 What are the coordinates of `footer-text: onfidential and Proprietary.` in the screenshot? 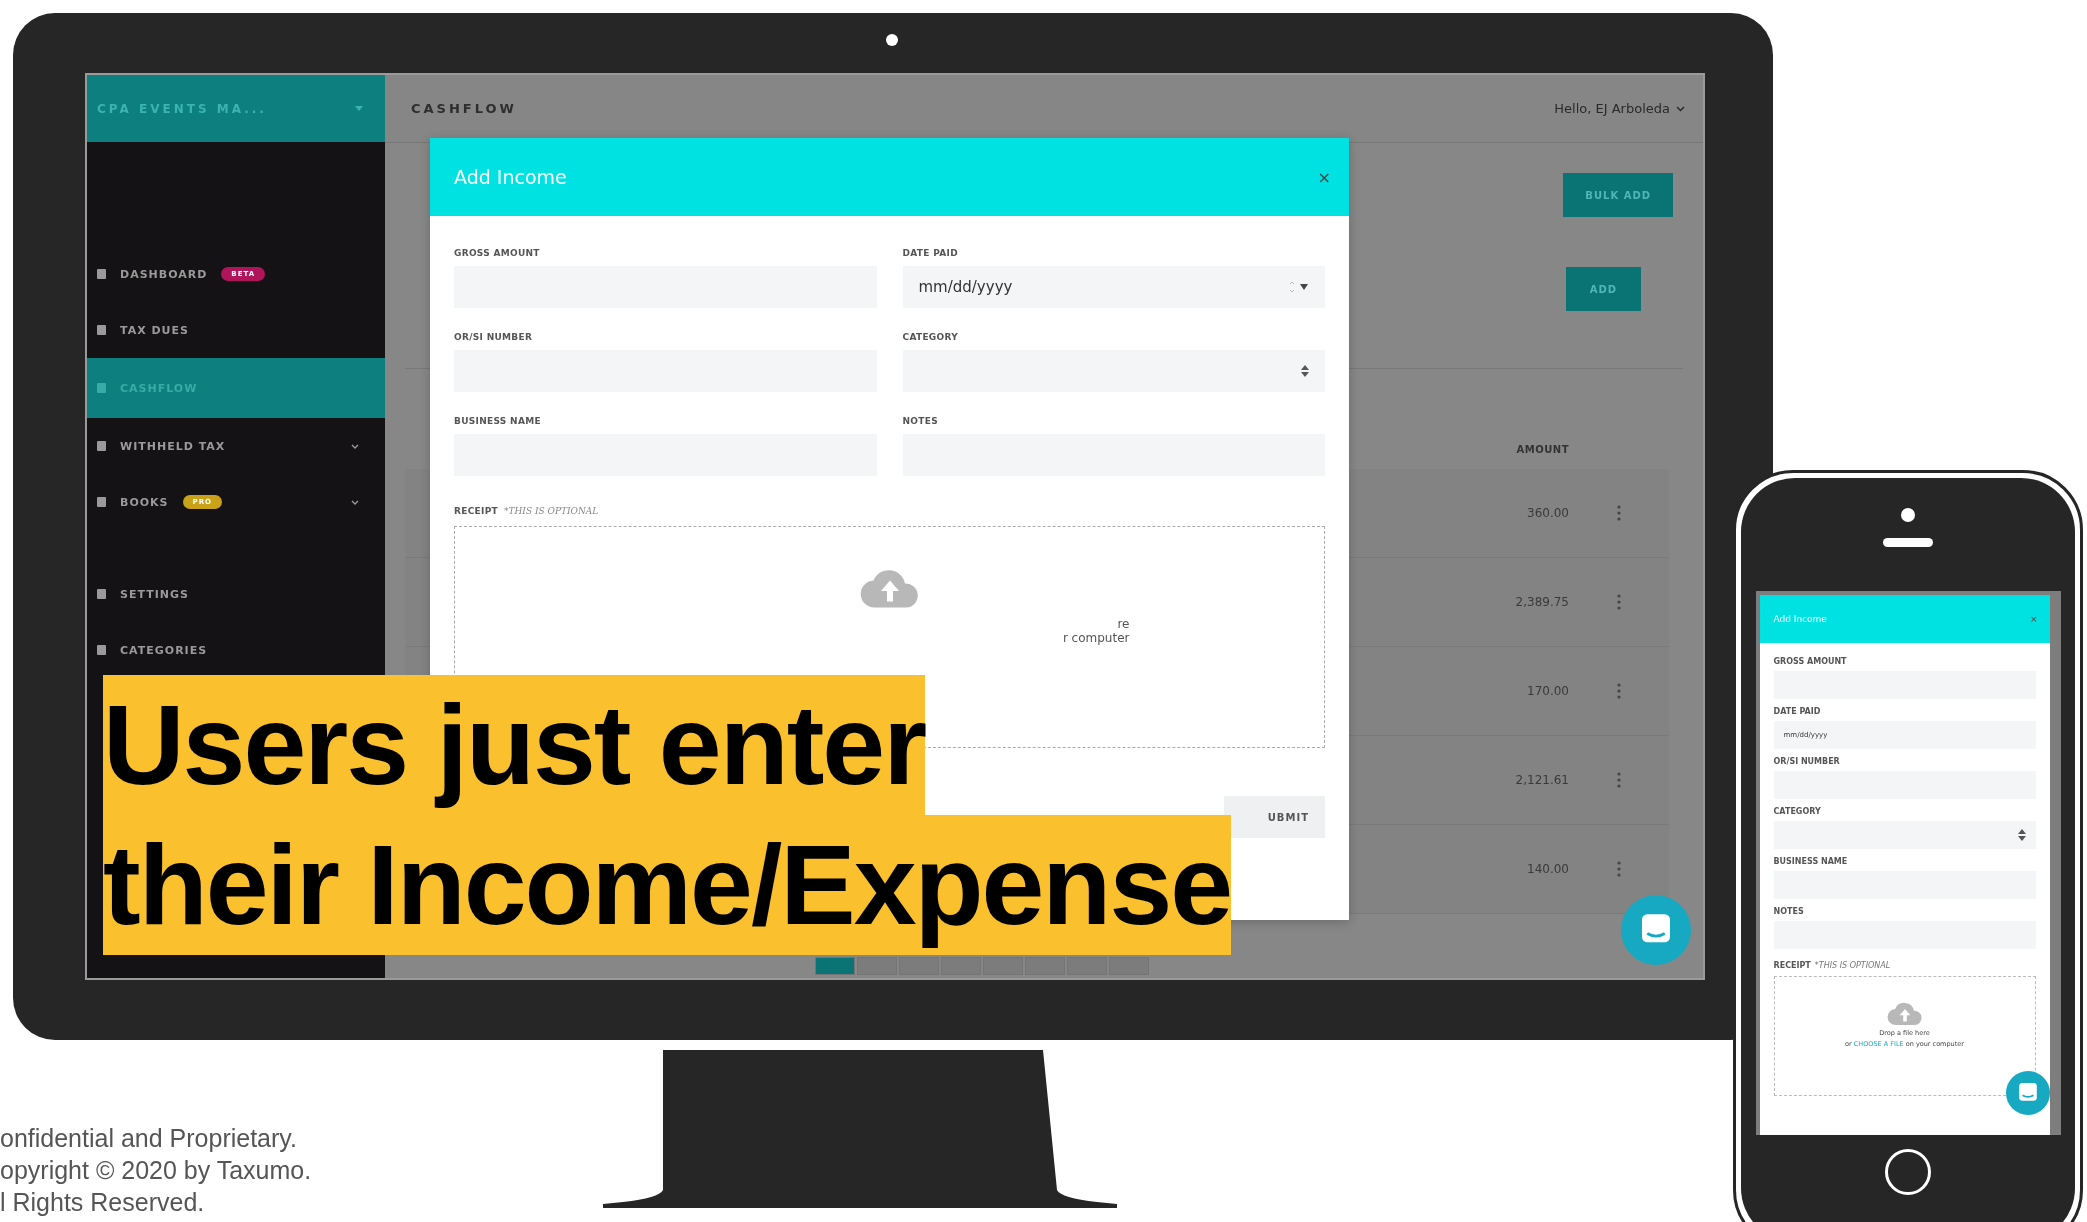 It's located at (149, 1138).